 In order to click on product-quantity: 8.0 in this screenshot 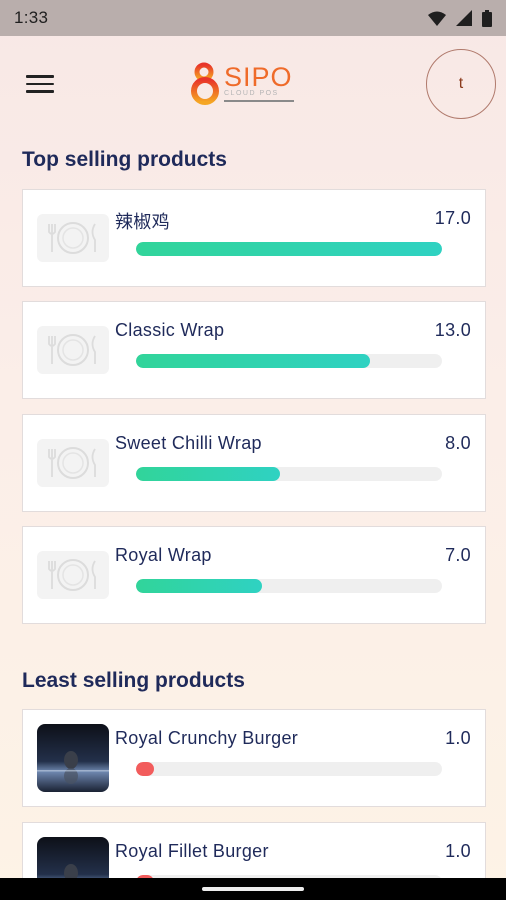, I will do `click(458, 443)`.